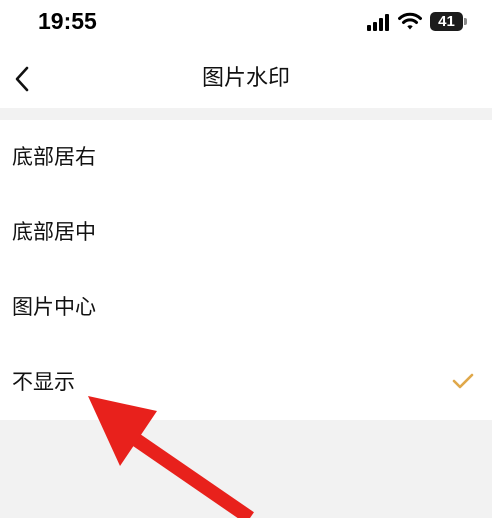 This screenshot has height=518, width=492. I want to click on option-image-center: 图片中心, so click(246, 307).